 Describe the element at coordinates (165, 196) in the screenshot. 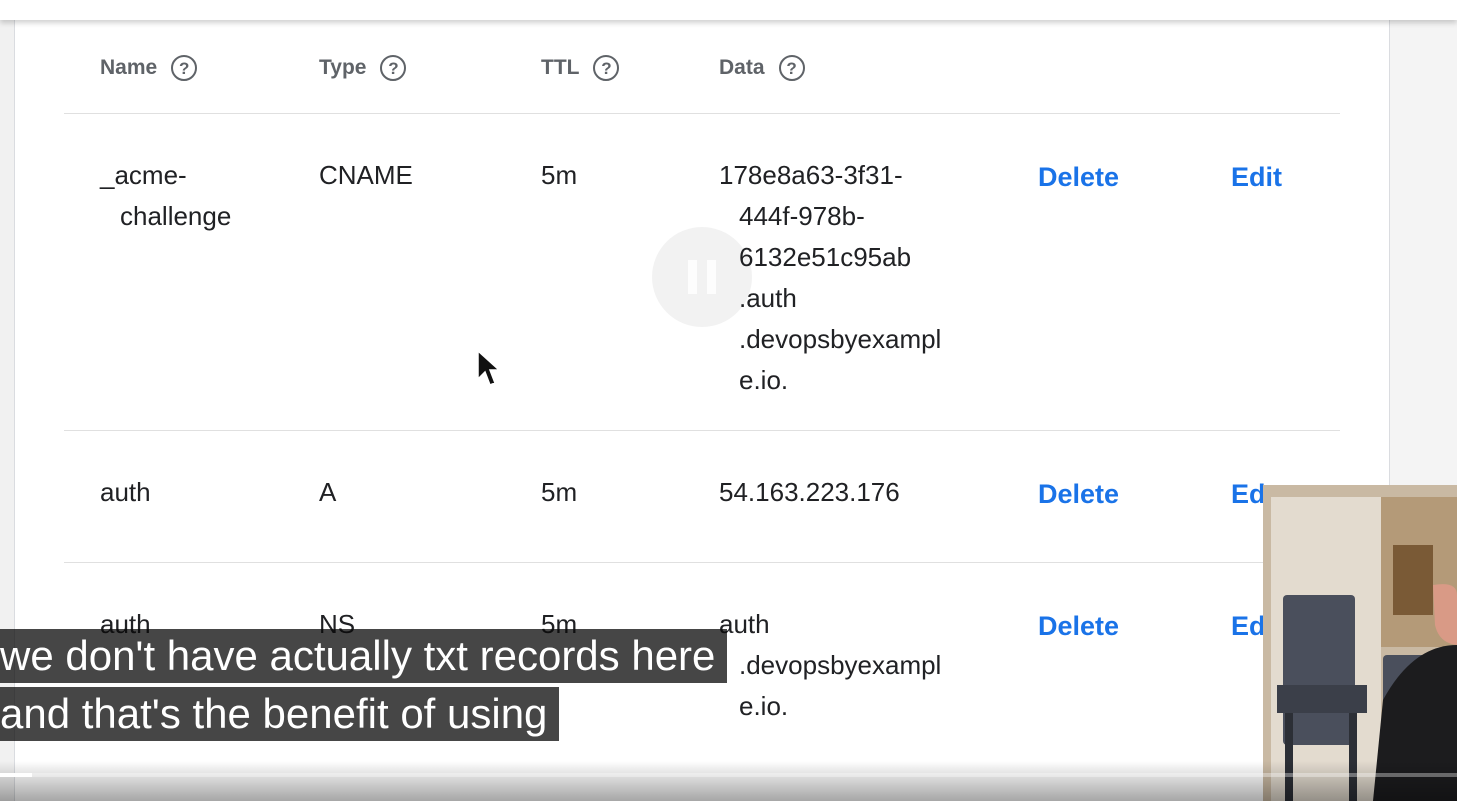

I see `record-name: _acme- challenge` at that location.